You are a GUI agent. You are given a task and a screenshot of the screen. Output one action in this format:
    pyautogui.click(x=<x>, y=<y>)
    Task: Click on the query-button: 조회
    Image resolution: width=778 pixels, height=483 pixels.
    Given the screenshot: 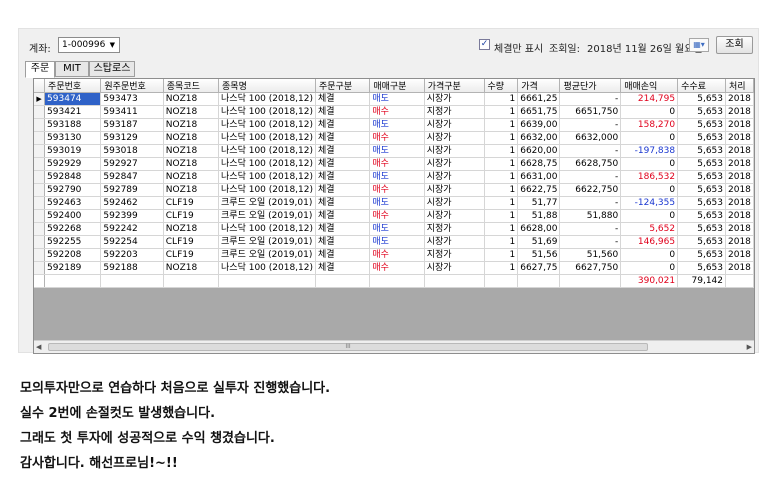 What is the action you would take?
    pyautogui.click(x=734, y=45)
    